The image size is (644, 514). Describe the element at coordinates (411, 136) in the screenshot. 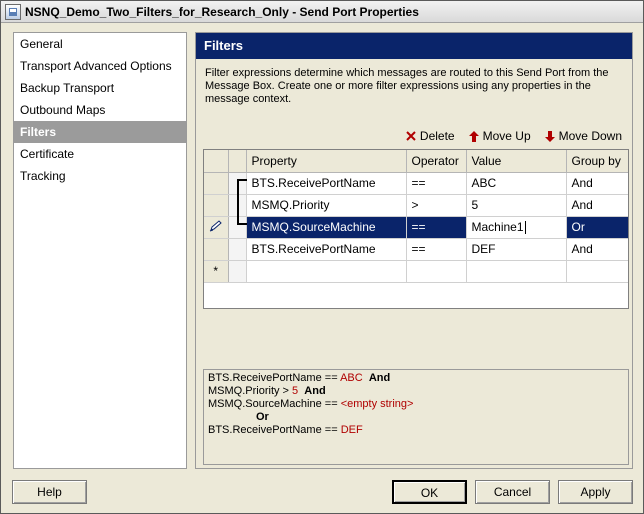

I see `delete-icon` at that location.